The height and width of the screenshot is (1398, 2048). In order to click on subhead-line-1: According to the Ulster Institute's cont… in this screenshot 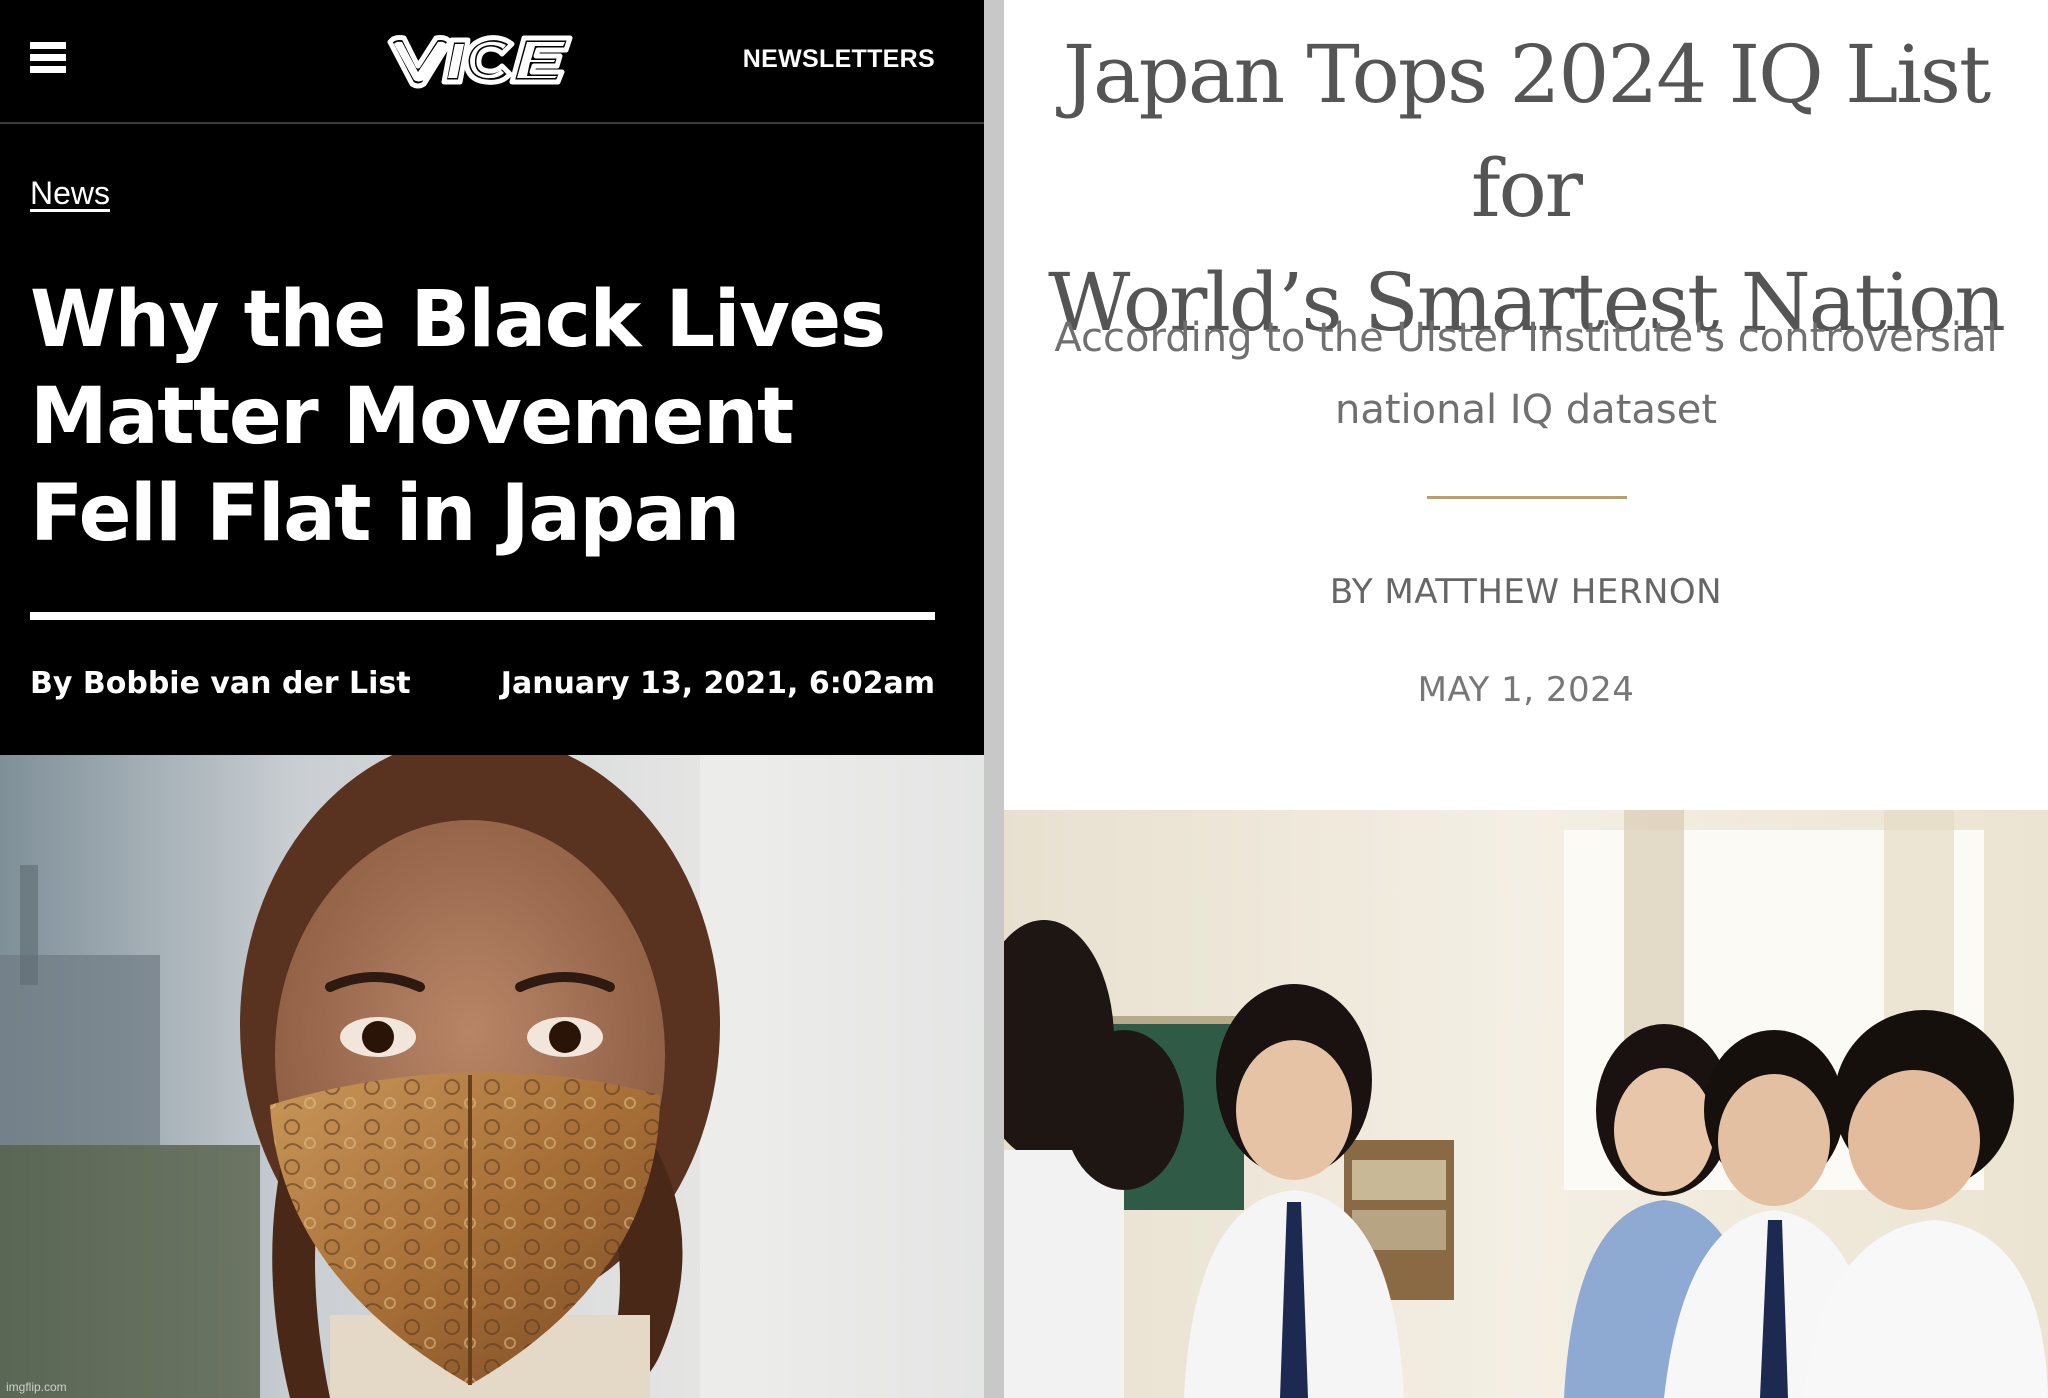, I will do `click(1526, 338)`.